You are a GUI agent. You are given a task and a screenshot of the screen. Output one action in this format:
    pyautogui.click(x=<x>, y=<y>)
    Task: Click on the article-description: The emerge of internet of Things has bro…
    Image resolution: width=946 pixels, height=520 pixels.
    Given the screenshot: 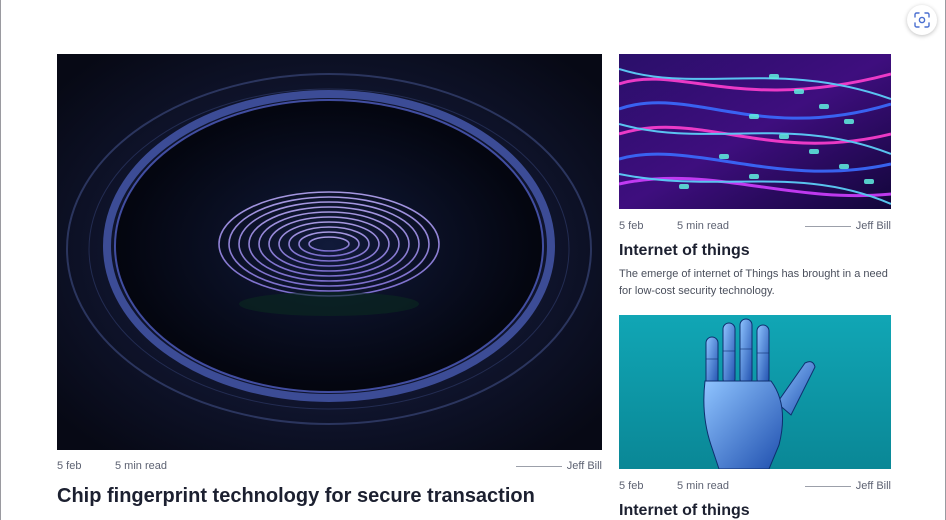 What is the action you would take?
    pyautogui.click(x=753, y=282)
    